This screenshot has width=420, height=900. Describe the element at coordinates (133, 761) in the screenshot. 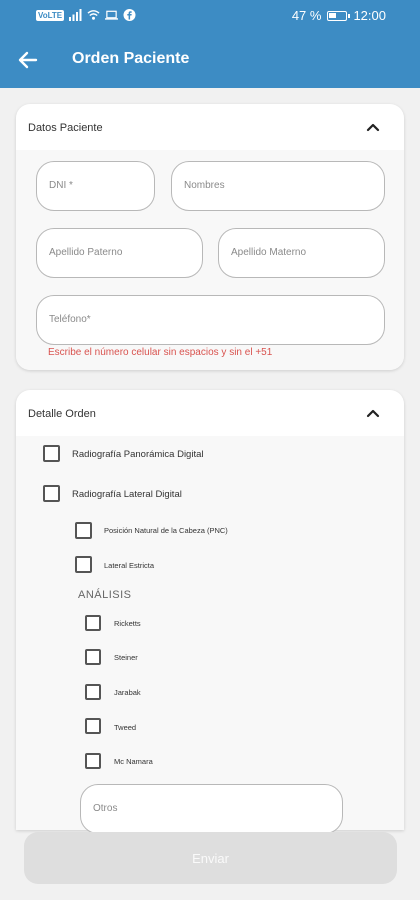

I see `mc-namara-label: Mc Namara` at that location.